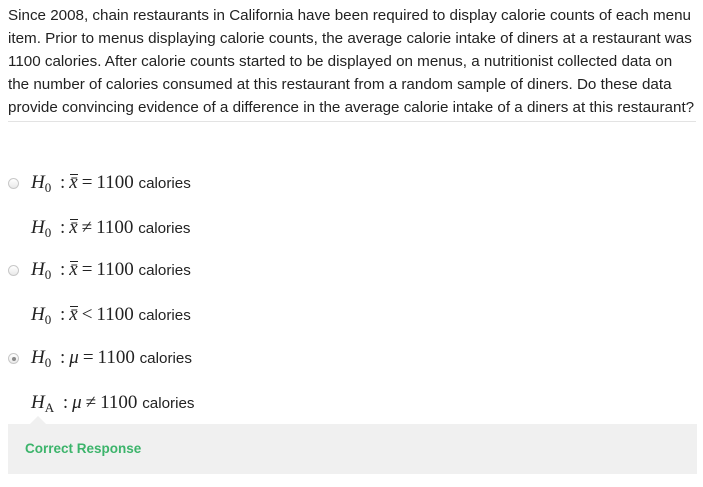 The height and width of the screenshot is (487, 703). What do you see at coordinates (353, 228) in the screenshot?
I see `choice-1-alt-hypothesis: H0 : x̄ ≠ 1100 calories` at bounding box center [353, 228].